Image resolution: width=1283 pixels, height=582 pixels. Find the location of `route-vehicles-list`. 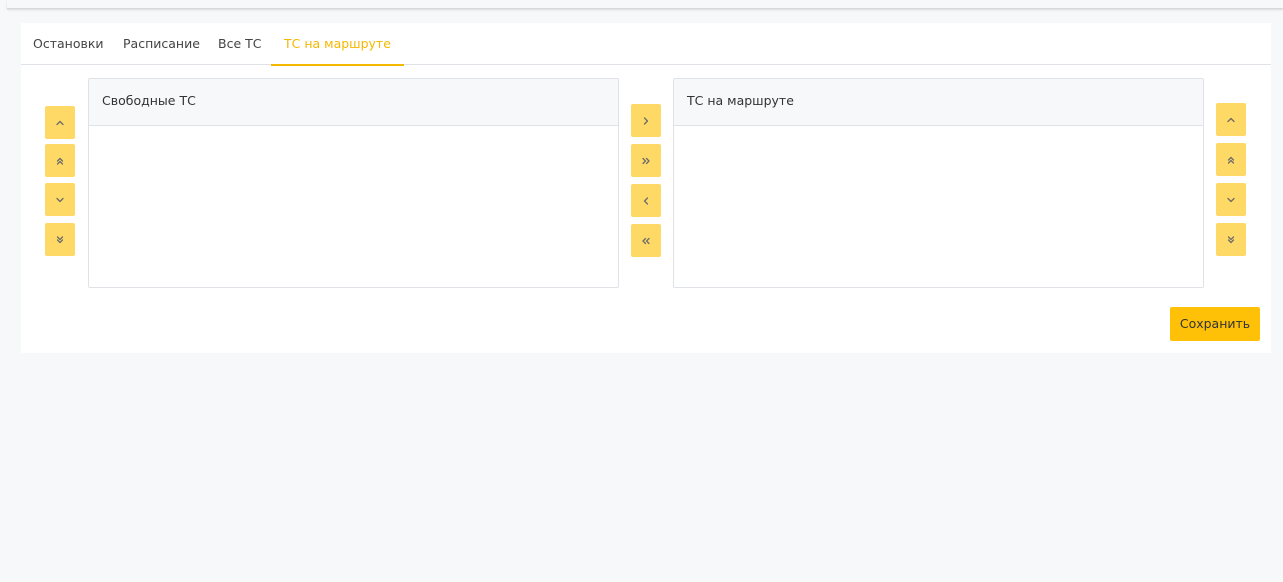

route-vehicles-list is located at coordinates (938, 206).